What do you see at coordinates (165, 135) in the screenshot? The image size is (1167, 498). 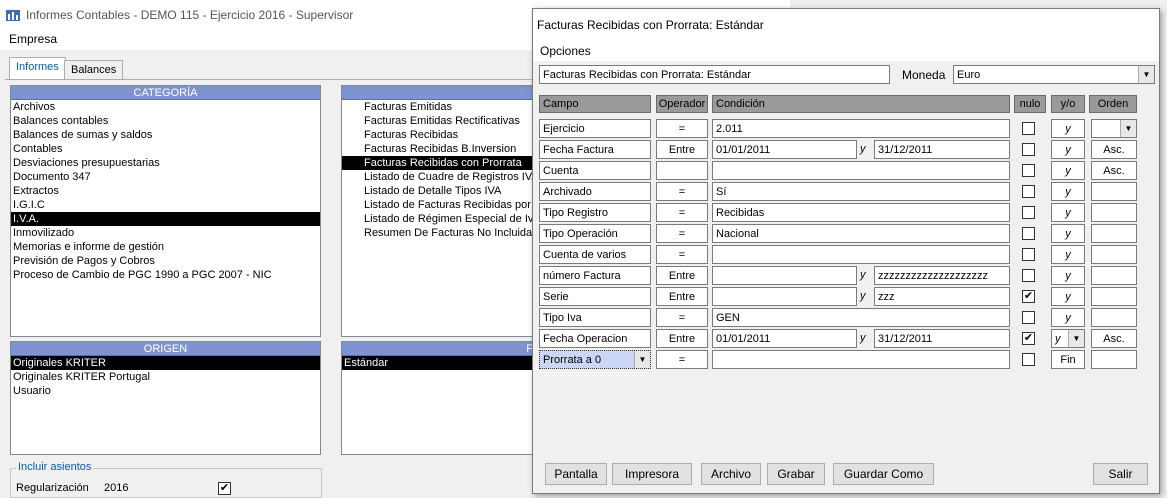 I see `categoria-item: Balances de sumas y saldos` at bounding box center [165, 135].